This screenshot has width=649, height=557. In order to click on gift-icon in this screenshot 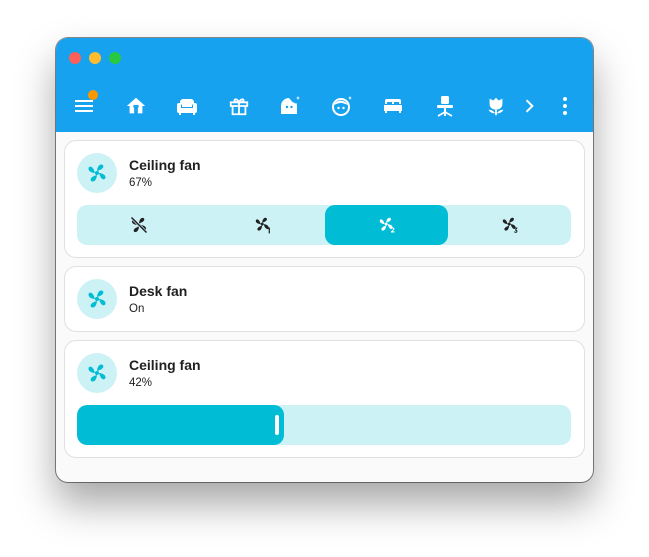, I will do `click(239, 107)`.